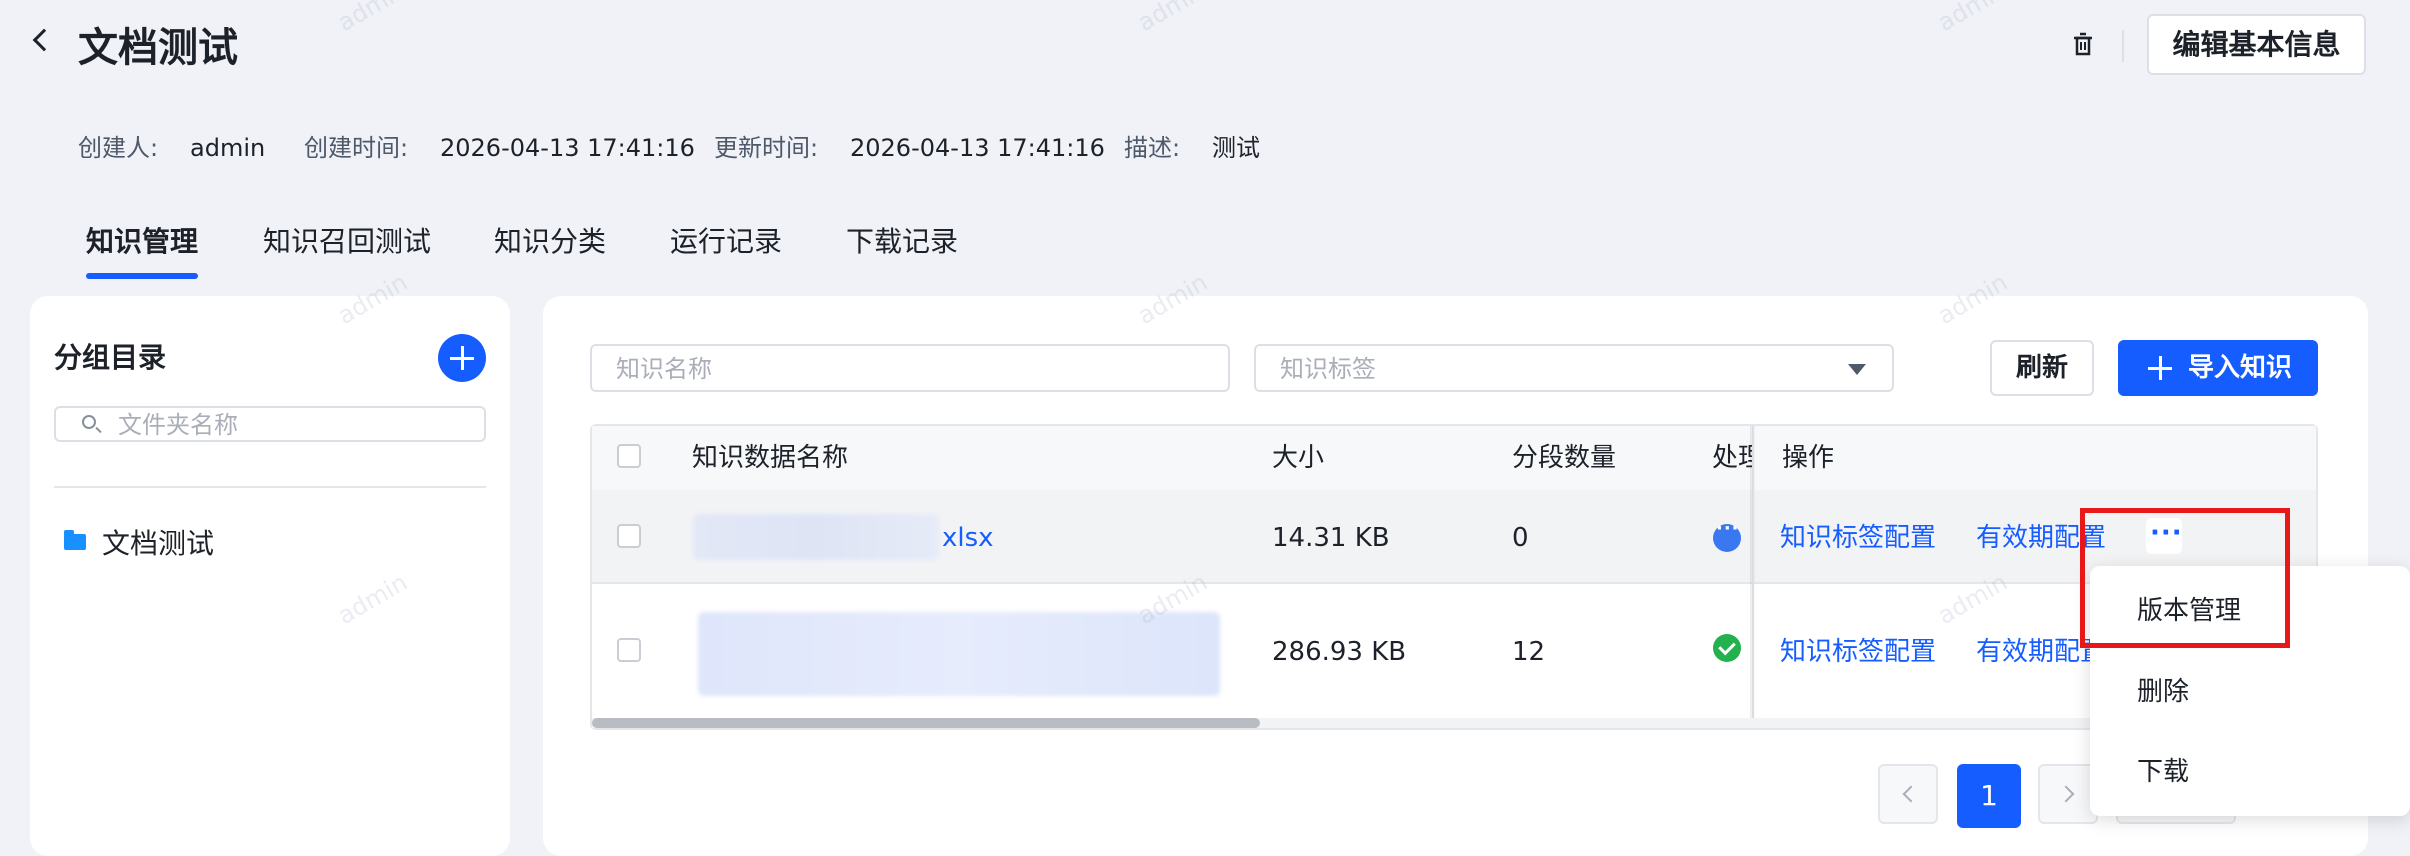 The height and width of the screenshot is (856, 2410). What do you see at coordinates (2240, 368) in the screenshot?
I see `import-knowledge-label: 导入知识` at bounding box center [2240, 368].